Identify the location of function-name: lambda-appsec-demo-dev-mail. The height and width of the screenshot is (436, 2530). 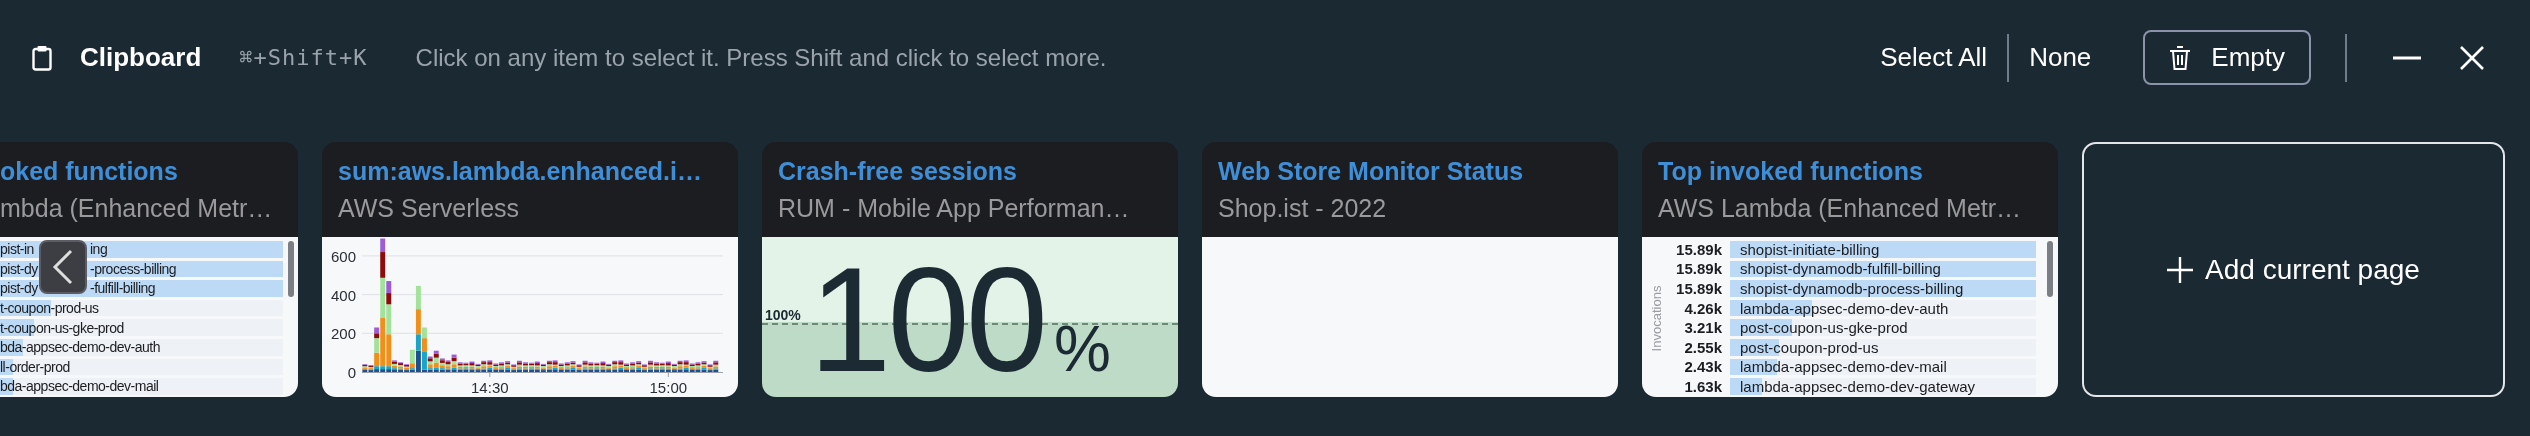
(1843, 367).